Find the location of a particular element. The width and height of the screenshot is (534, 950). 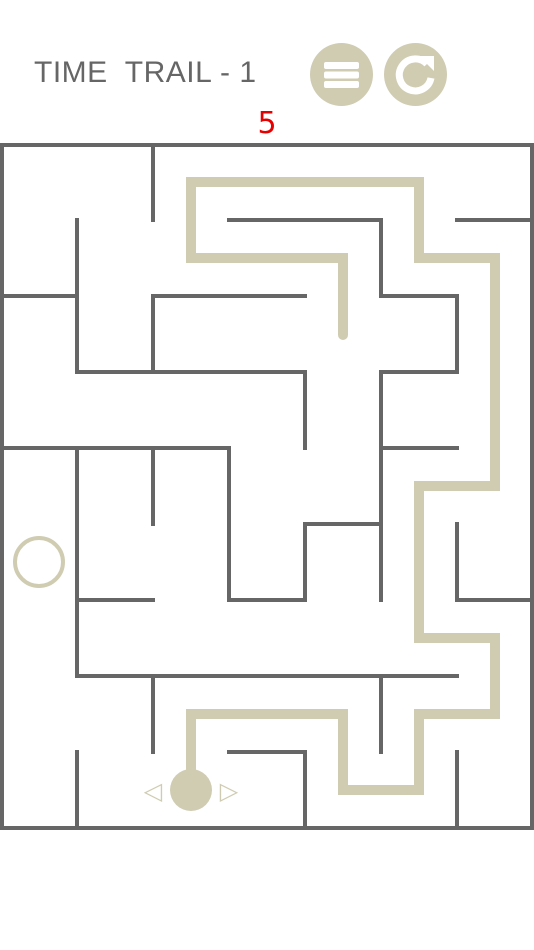

left-arrow-hint: ◁ is located at coordinates (153, 791).